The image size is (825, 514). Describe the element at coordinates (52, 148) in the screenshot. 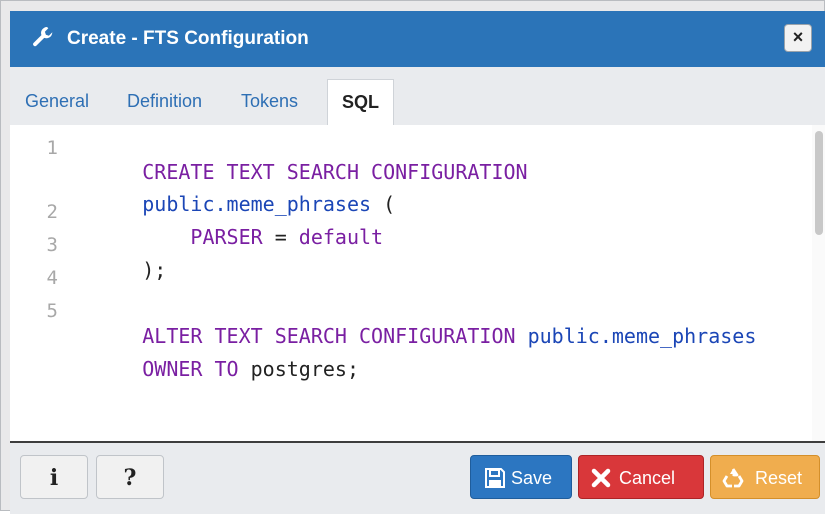

I see `line-number: 1` at that location.